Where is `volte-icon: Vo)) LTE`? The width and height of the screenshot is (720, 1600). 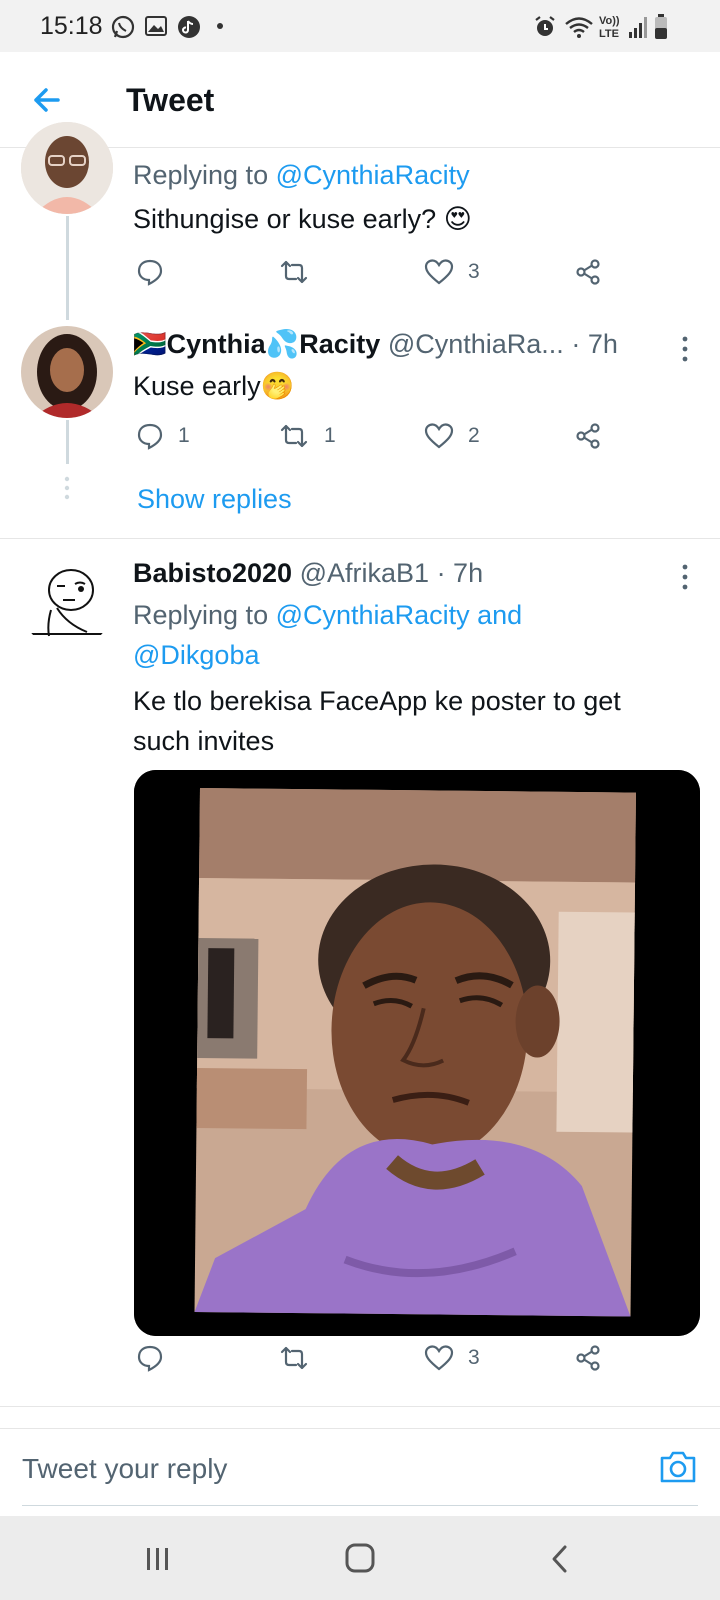
volte-icon: Vo)) LTE is located at coordinates (609, 27).